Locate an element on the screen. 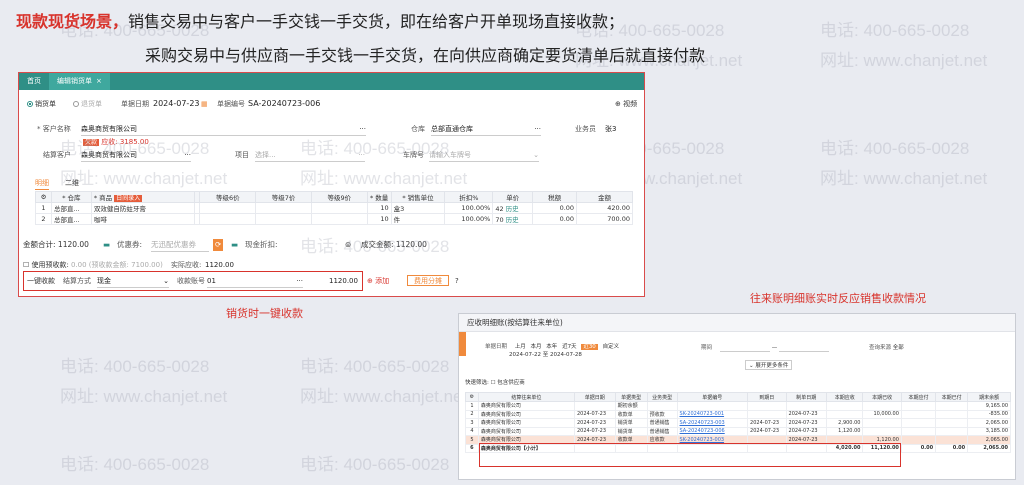 The image size is (1024, 485). project-field: 选择... ··· is located at coordinates (310, 155).